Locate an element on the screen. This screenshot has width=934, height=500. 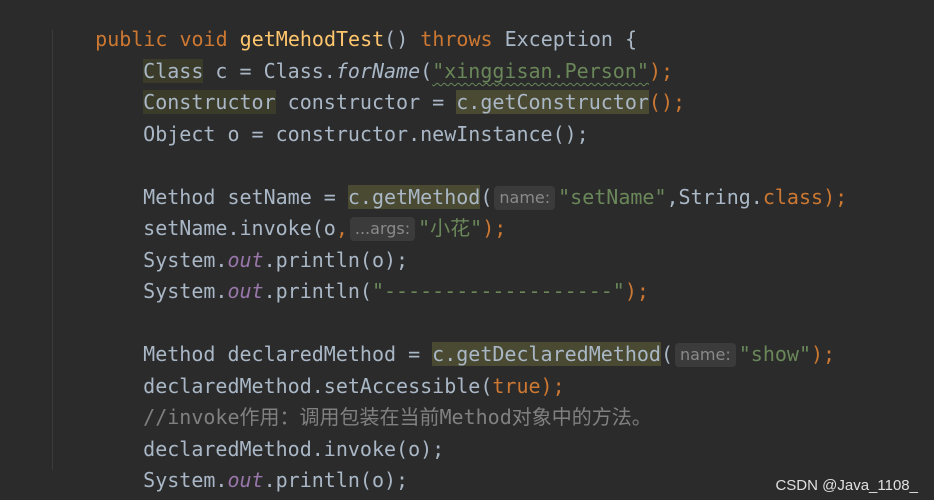
code-line-new-instance: Object o = constructor.newInstance(); is located at coordinates (342, 119).